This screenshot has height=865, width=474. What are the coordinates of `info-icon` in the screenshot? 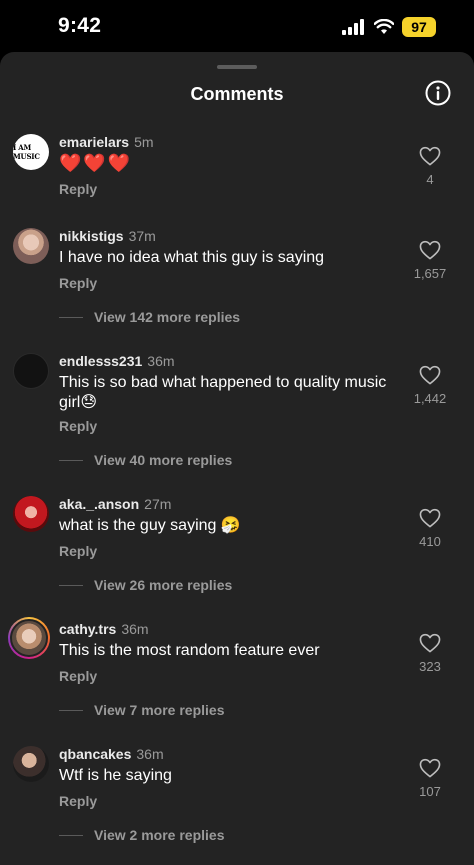 It's located at (438, 93).